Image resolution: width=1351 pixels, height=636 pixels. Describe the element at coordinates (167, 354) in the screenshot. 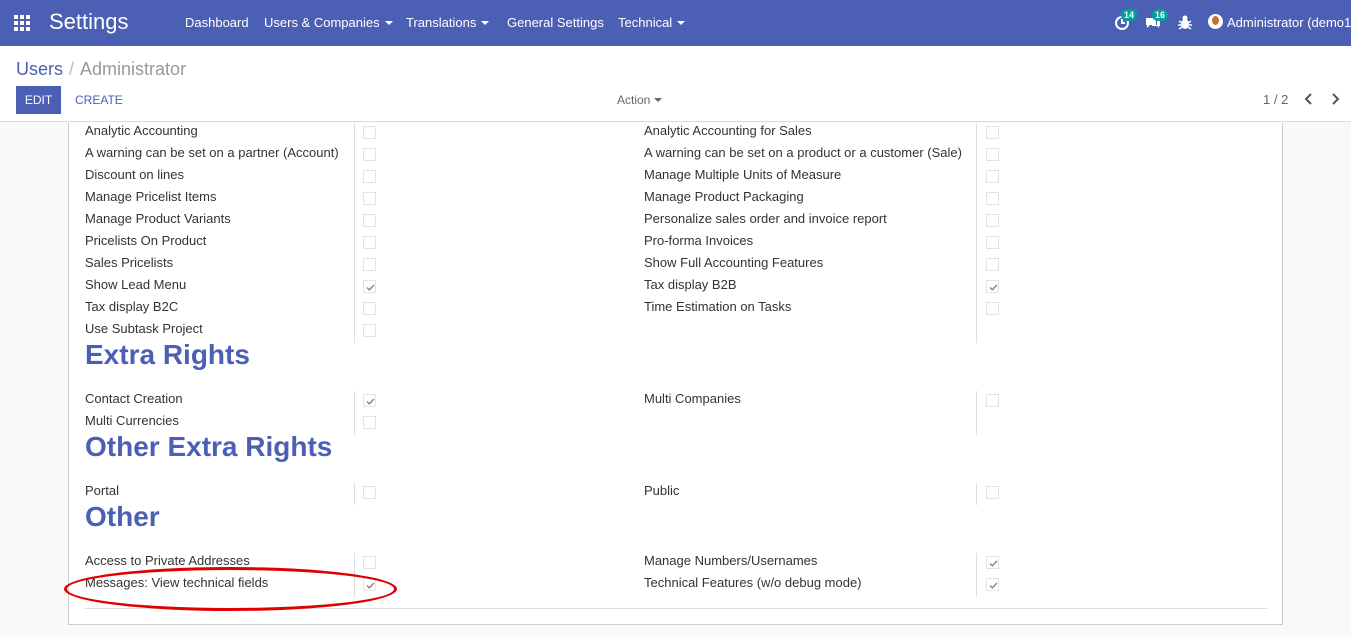

I see `section-title-extra-rights: Extra Rights` at that location.